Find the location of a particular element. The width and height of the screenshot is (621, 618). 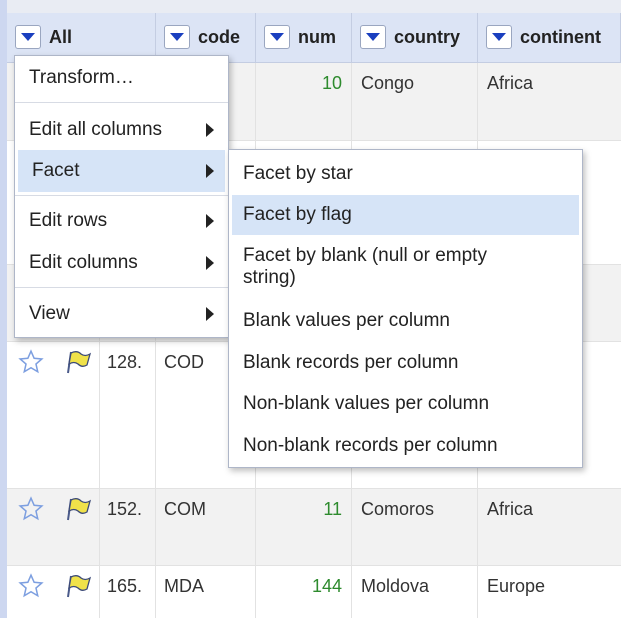

column-dropdown-num is located at coordinates (277, 37).